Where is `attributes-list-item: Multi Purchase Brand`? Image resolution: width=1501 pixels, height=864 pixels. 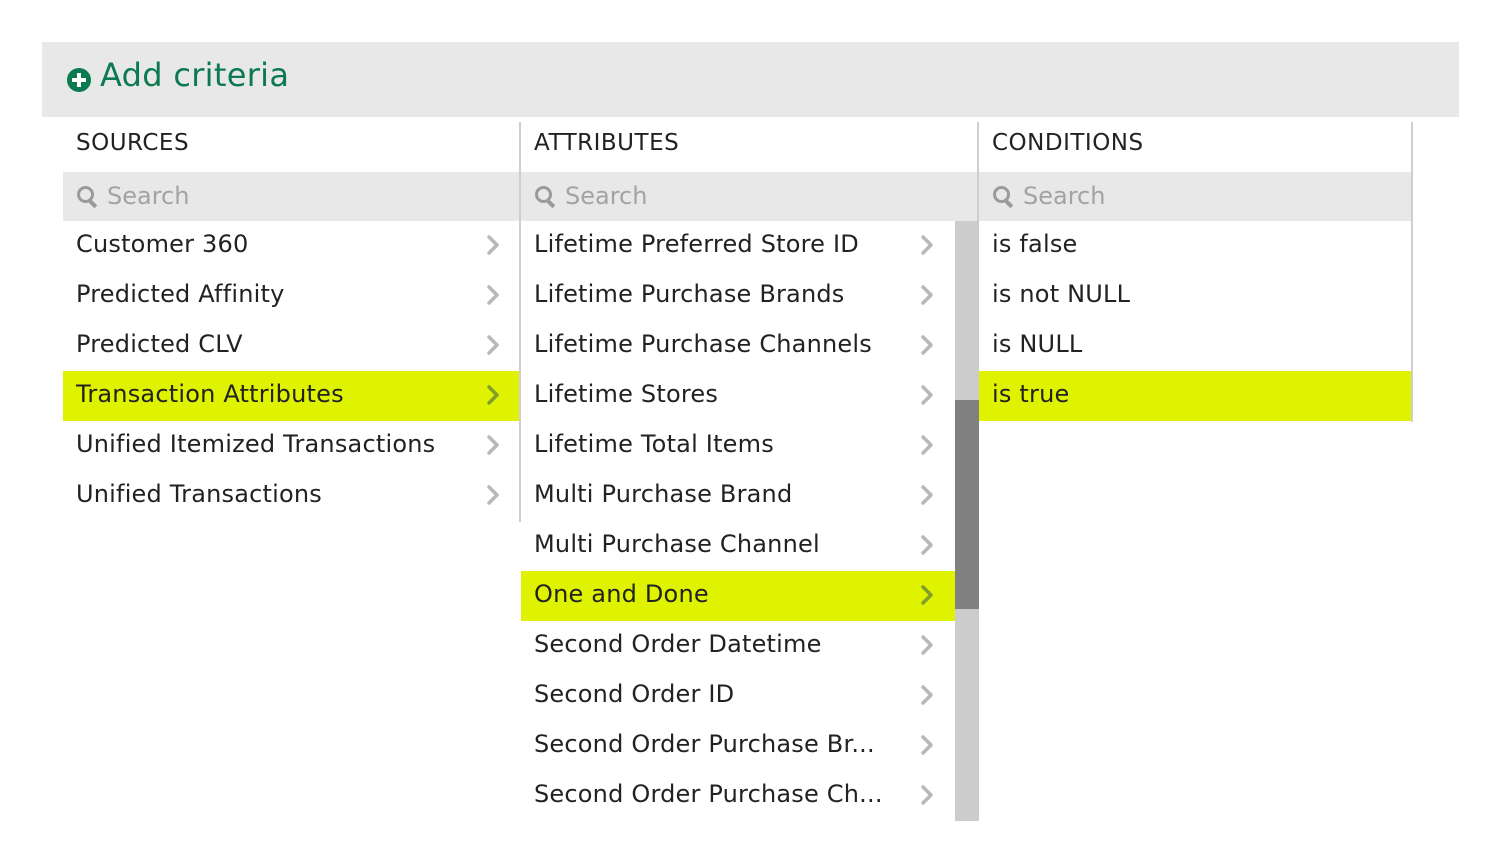 attributes-list-item: Multi Purchase Brand is located at coordinates (738, 496).